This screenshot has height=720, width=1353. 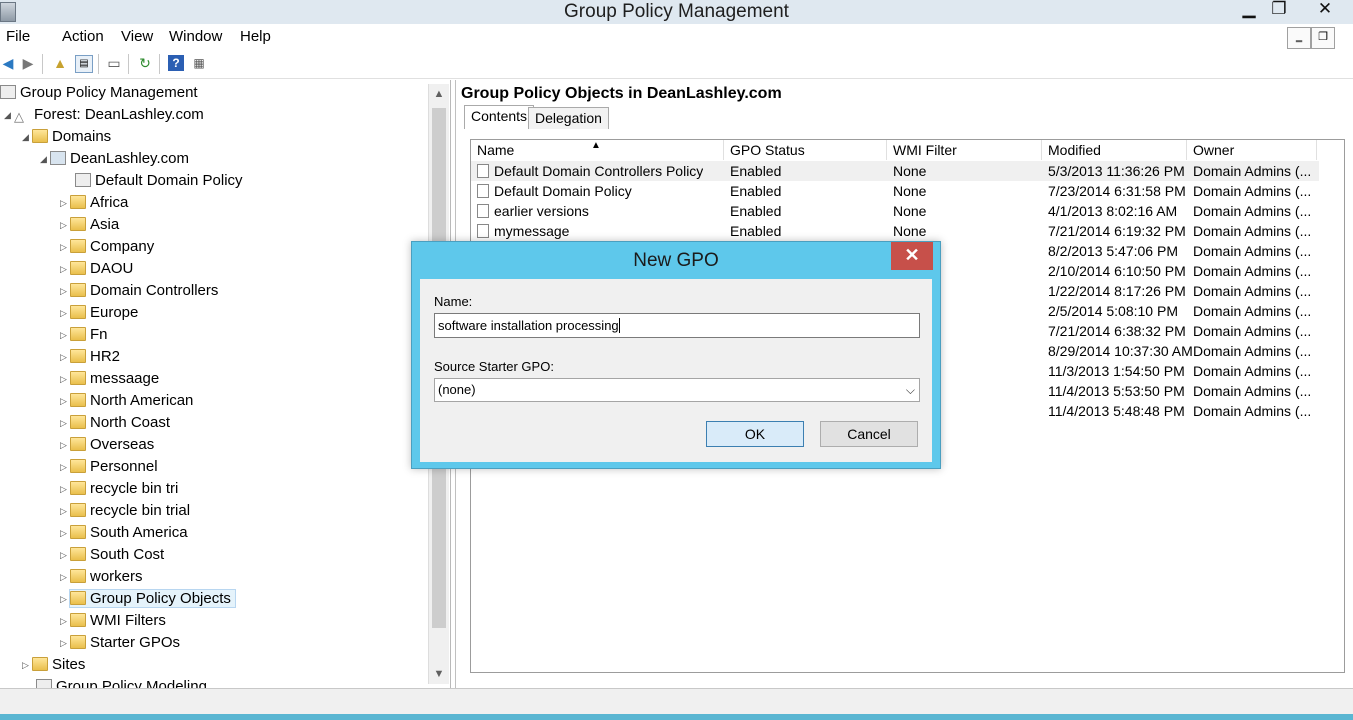 I want to click on dialog-close-button: ✕, so click(x=912, y=256).